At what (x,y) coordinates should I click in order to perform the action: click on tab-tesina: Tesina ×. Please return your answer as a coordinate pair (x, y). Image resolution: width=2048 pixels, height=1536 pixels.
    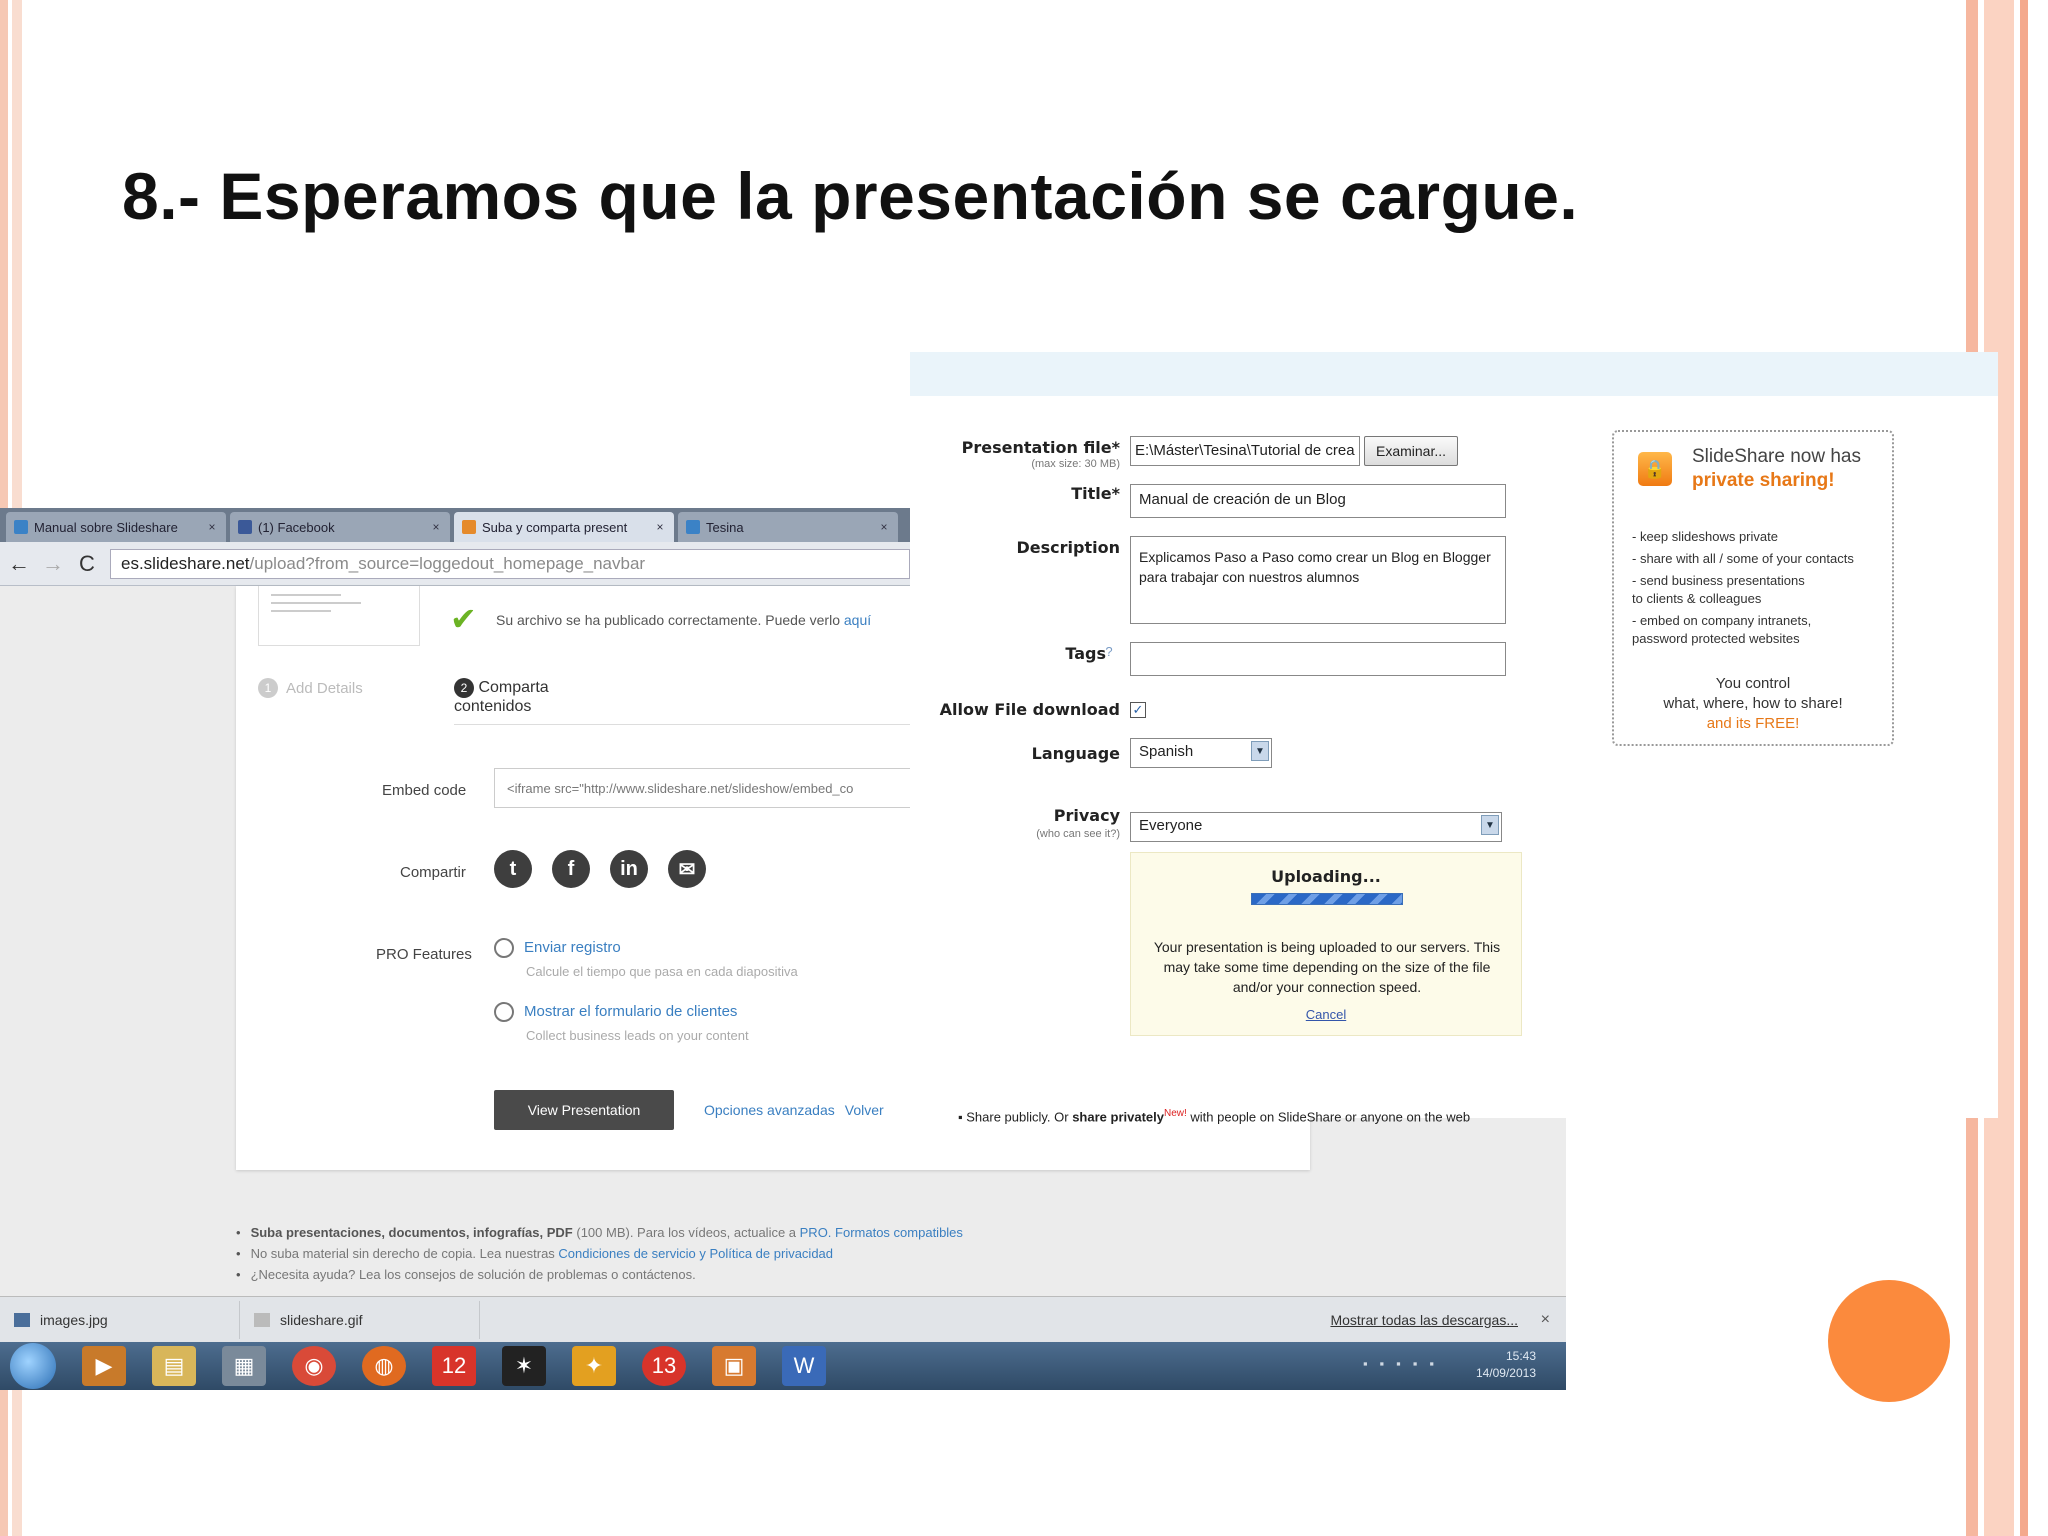
    Looking at the image, I should click on (788, 527).